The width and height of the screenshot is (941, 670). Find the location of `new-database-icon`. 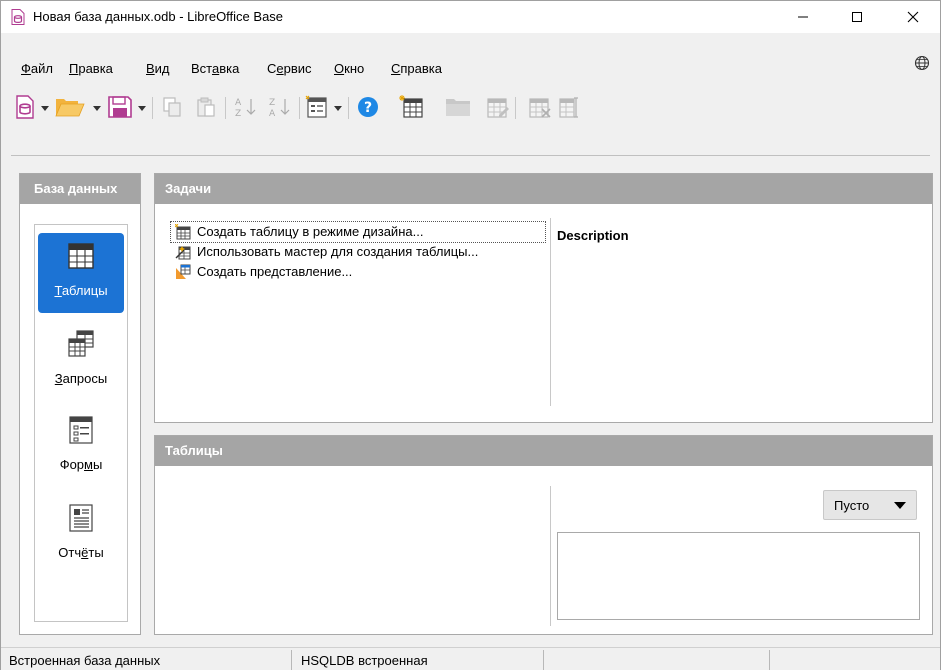

new-database-icon is located at coordinates (25, 107).